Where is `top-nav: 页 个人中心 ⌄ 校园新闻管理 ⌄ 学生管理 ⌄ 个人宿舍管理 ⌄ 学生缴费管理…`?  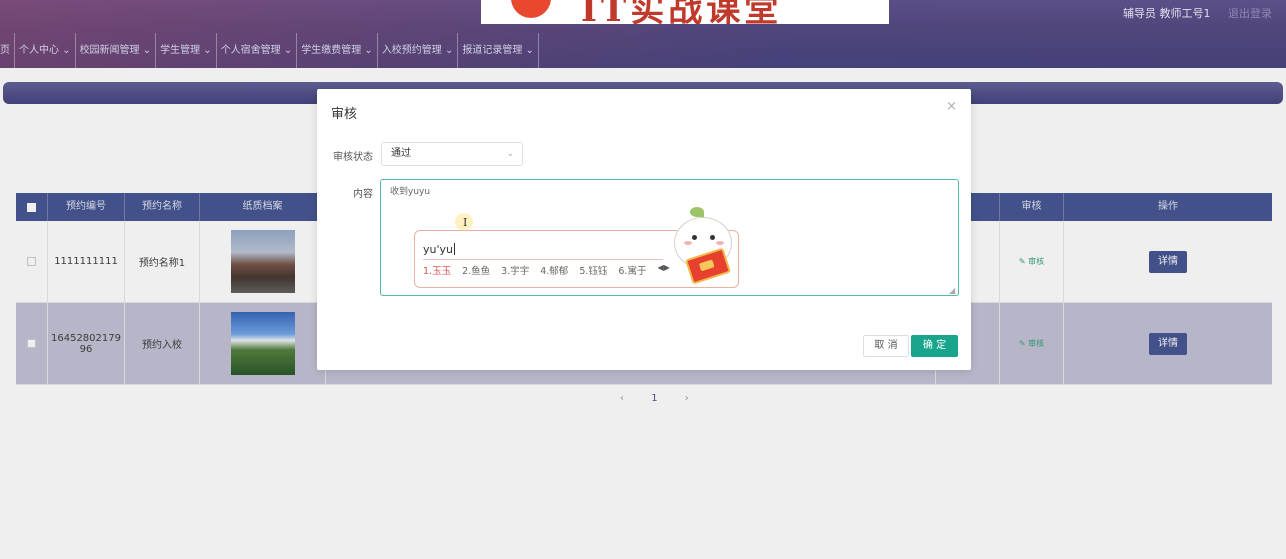
top-nav: 页 个人中心 ⌄ 校园新闻管理 ⌄ 学生管理 ⌄ 个人宿舍管理 ⌄ 学生缴费管理… is located at coordinates (269, 50).